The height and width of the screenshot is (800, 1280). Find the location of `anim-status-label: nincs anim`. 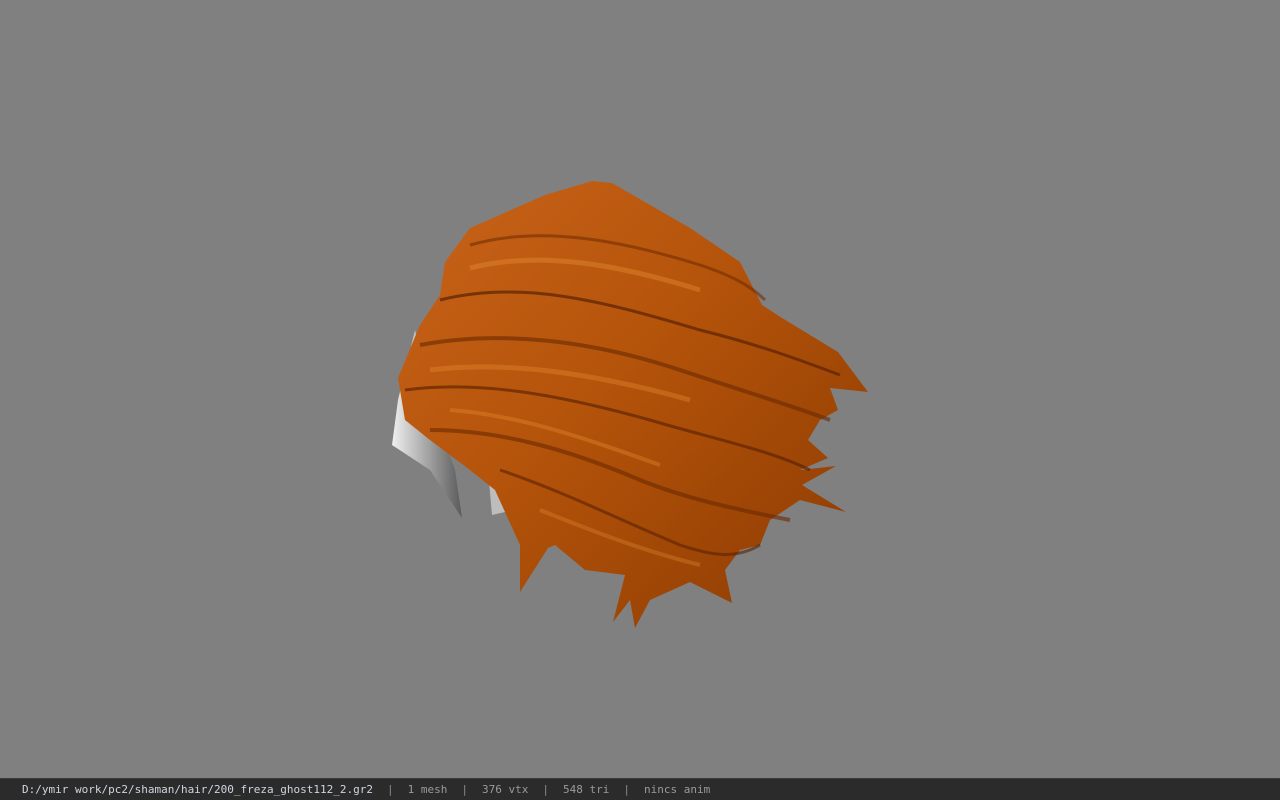

anim-status-label: nincs anim is located at coordinates (677, 789).